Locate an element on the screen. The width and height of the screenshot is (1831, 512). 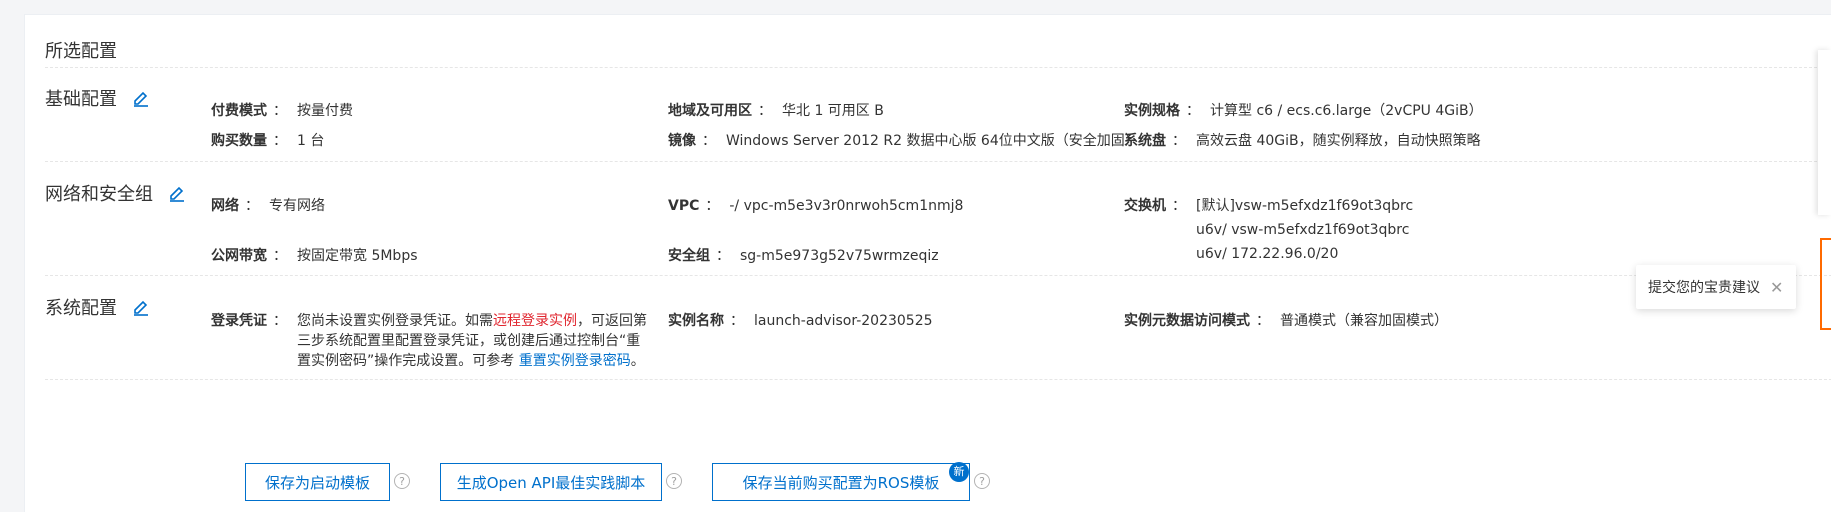
remote-login-link: 远程登录实例 is located at coordinates (535, 321).